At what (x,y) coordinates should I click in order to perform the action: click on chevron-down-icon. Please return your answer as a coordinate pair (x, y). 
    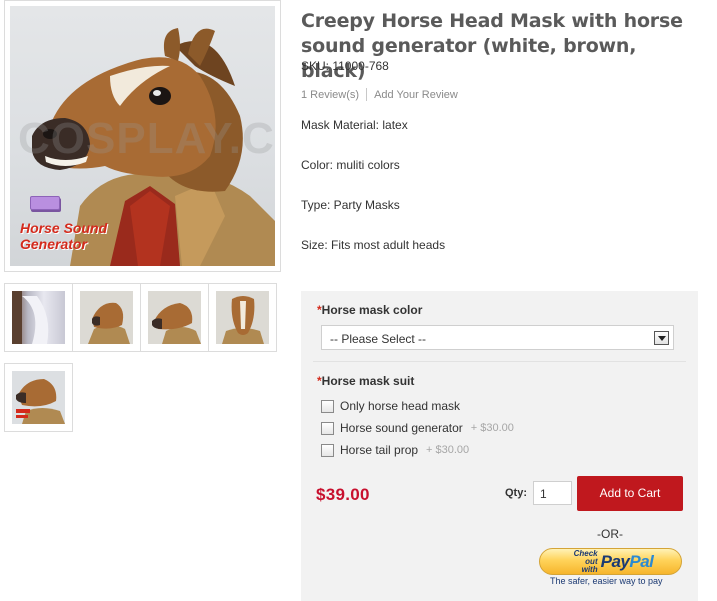
    Looking at the image, I should click on (661, 338).